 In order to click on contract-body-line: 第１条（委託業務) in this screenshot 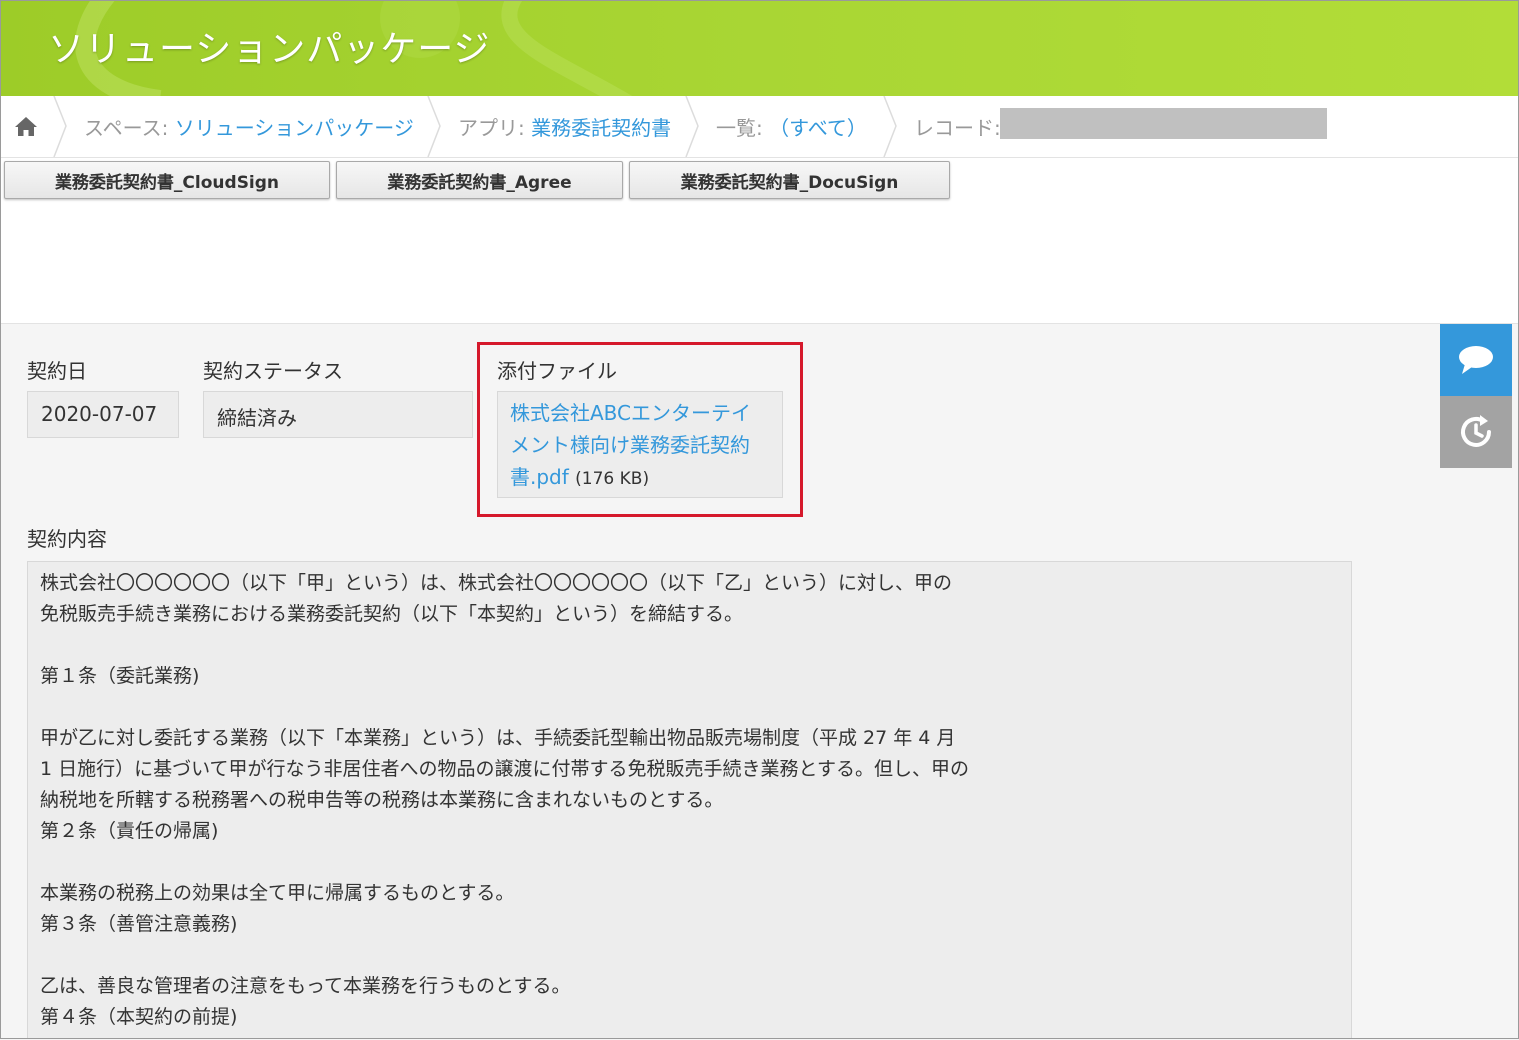, I will do `click(120, 676)`.